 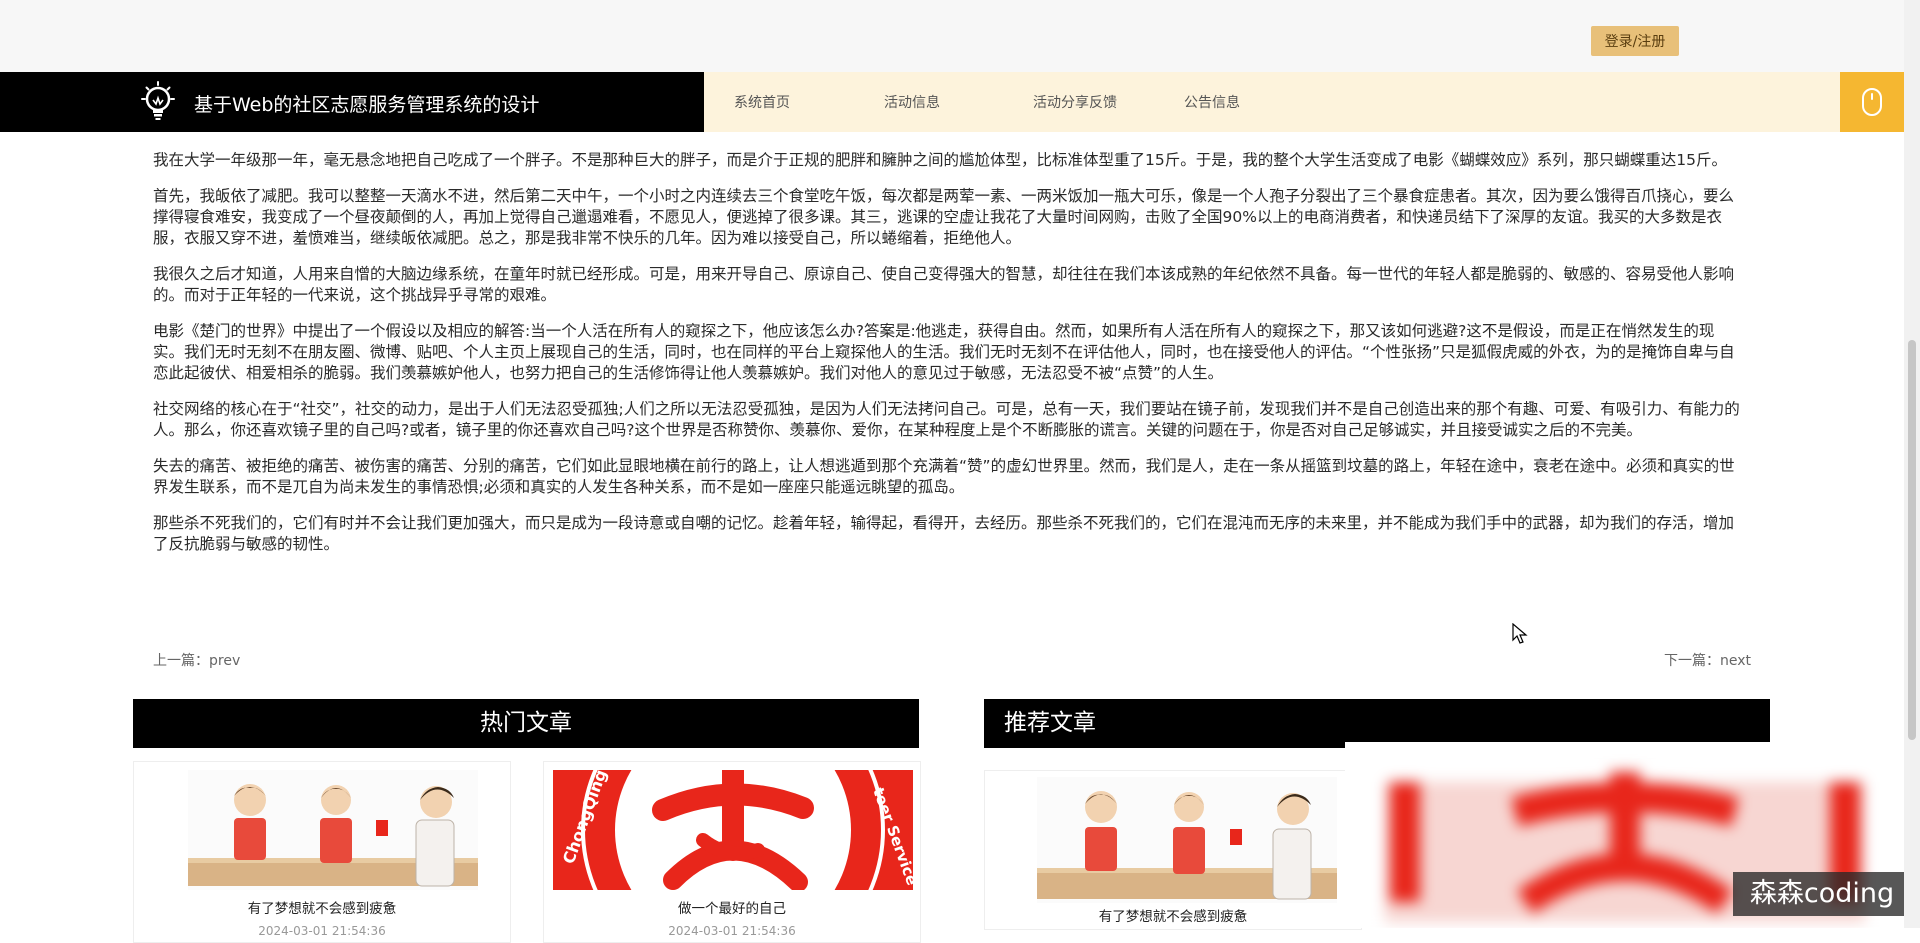 What do you see at coordinates (1212, 102) in the screenshot?
I see `nav-item-announcements: 公告信息` at bounding box center [1212, 102].